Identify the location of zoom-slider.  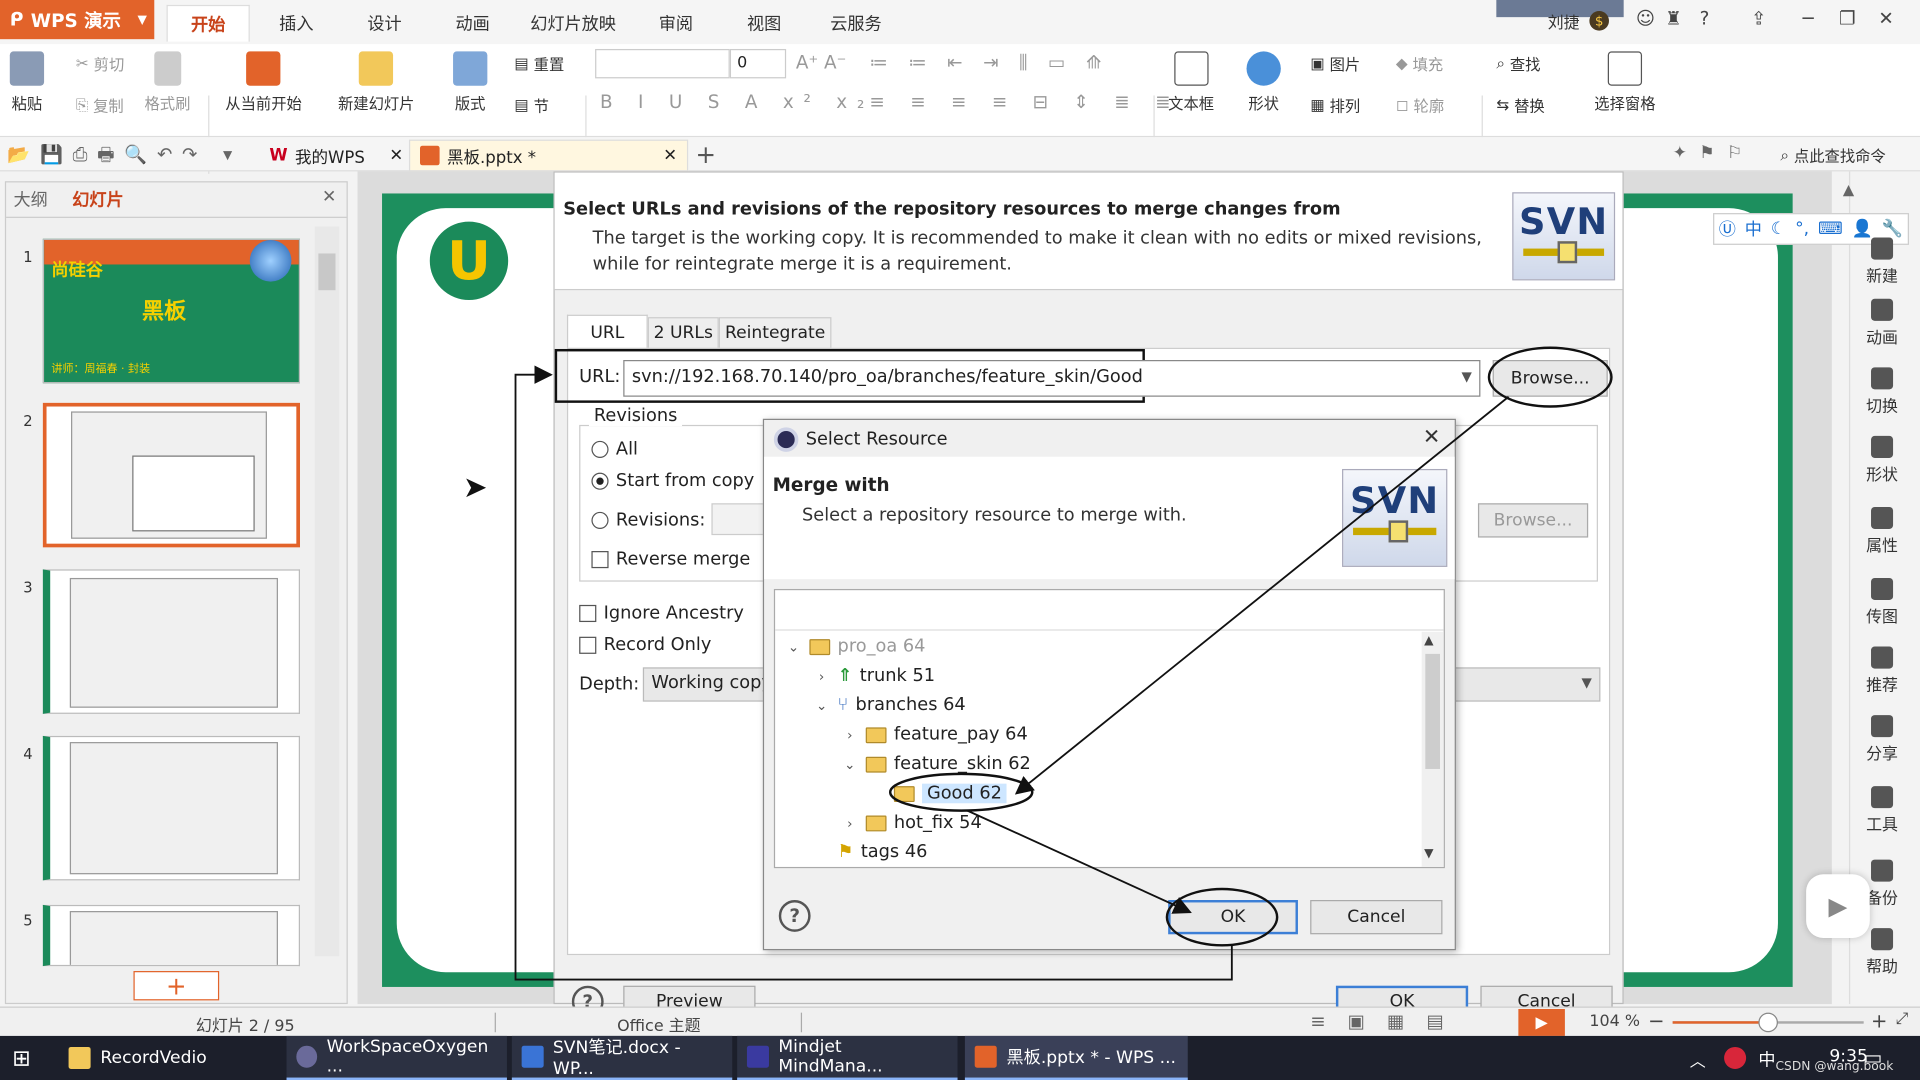
(1768, 1022).